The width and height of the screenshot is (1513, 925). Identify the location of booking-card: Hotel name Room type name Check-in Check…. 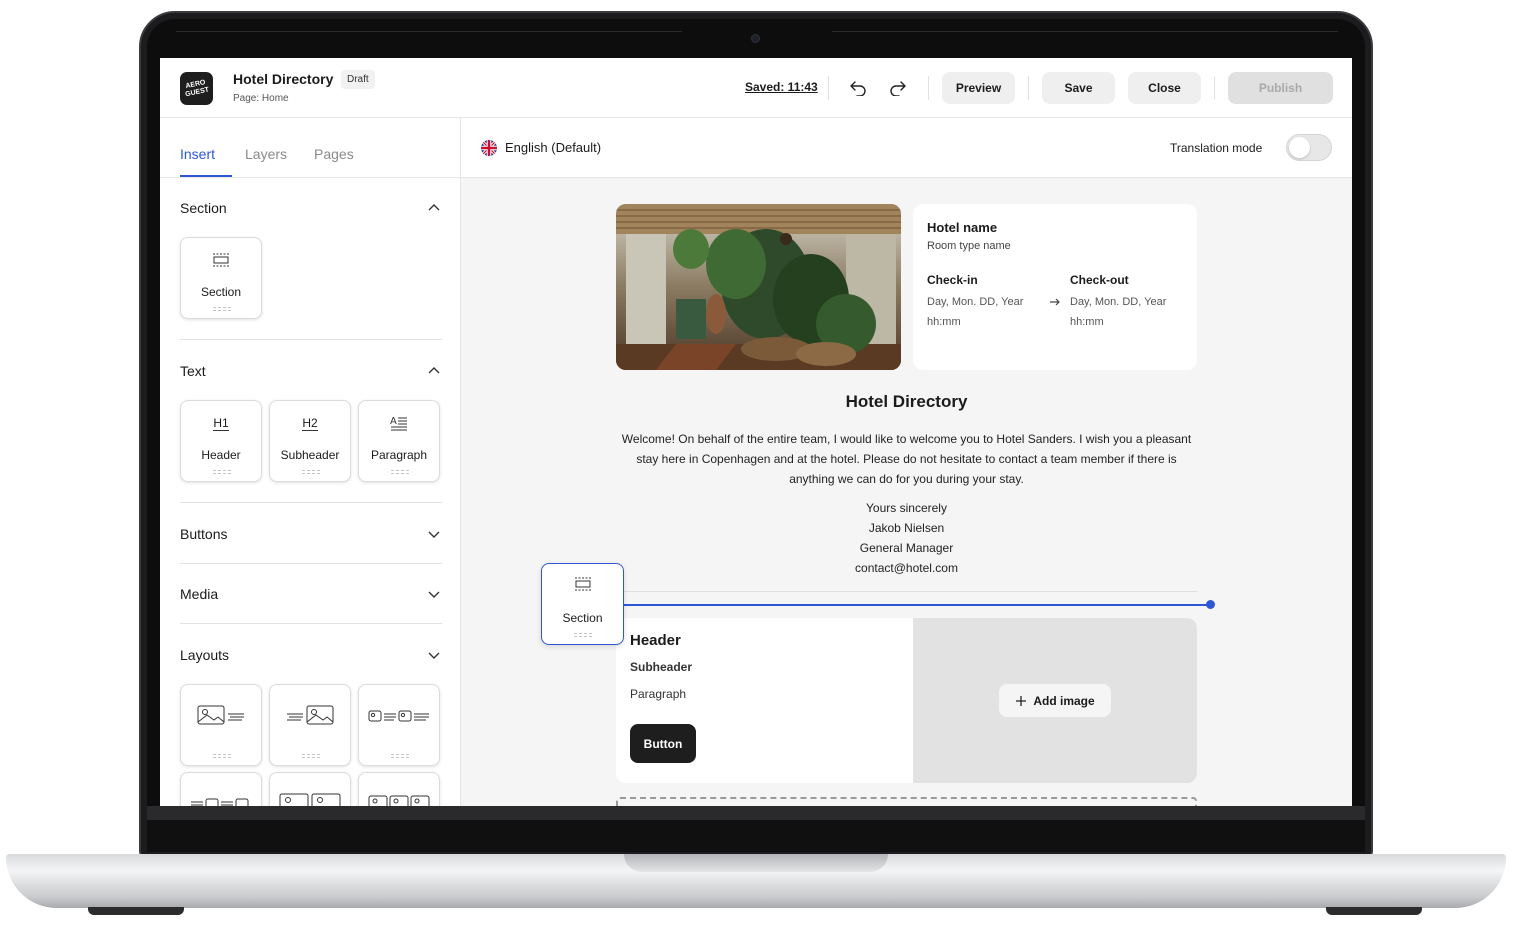
(1055, 287).